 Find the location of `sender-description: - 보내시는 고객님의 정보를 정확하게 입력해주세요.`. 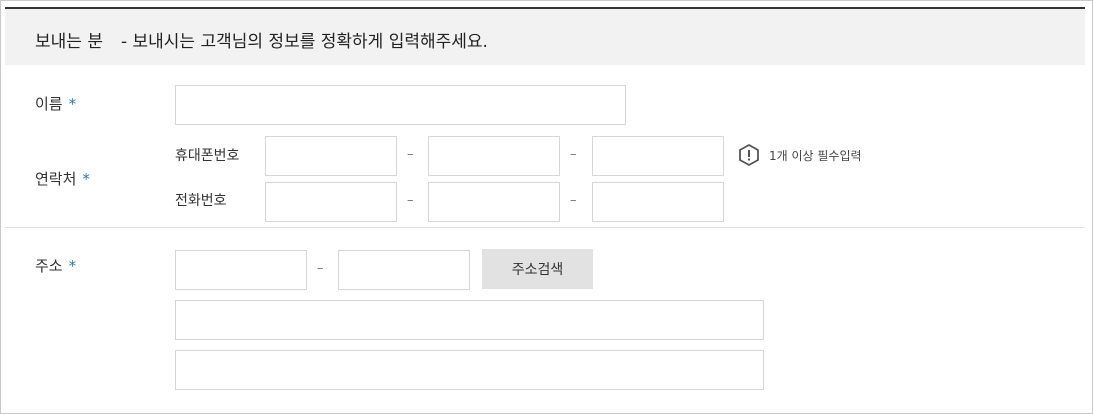

sender-description: - 보내시는 고객님의 정보를 정확하게 입력해주세요. is located at coordinates (304, 42).